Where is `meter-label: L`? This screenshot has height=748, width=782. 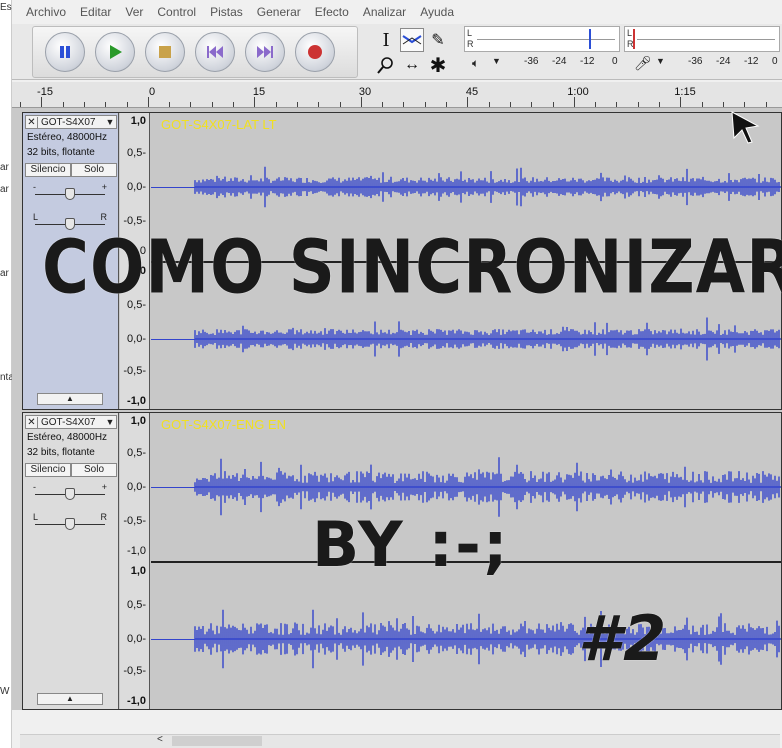 meter-label: L is located at coordinates (470, 33).